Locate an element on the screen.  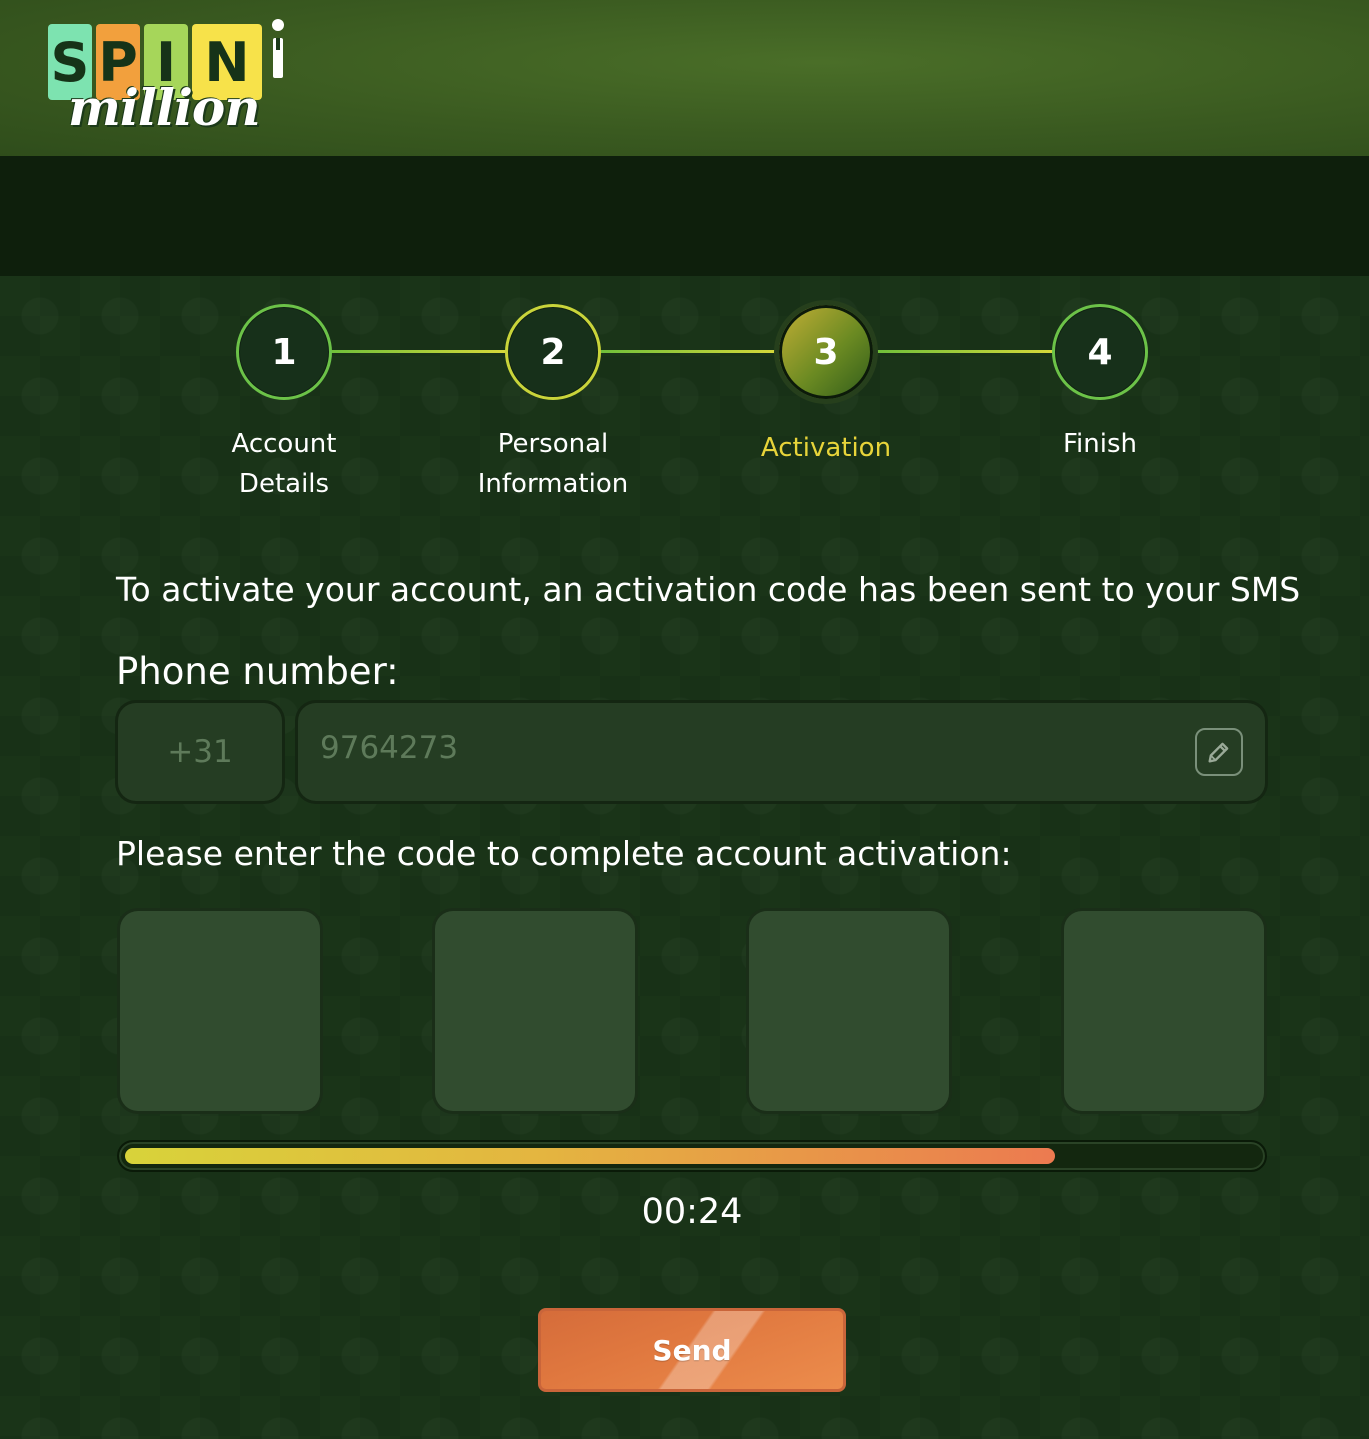
edit-phone-button is located at coordinates (1219, 752).